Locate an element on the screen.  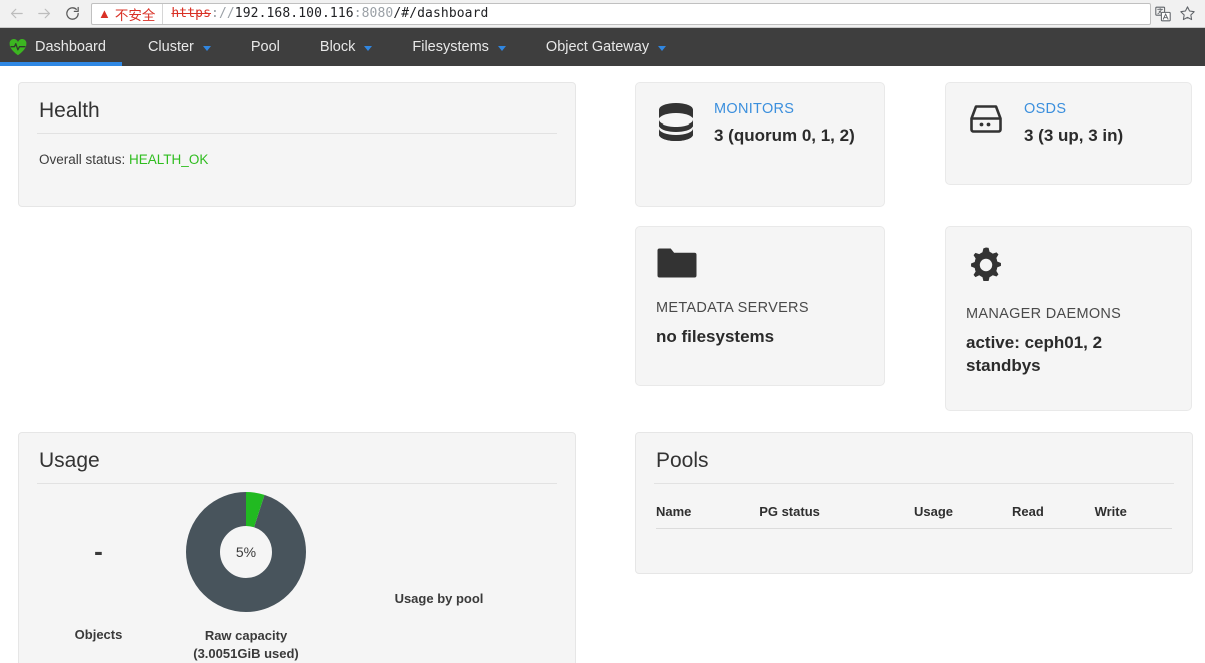
raw-capacity-donut-chart: 5% is located at coordinates (246, 552).